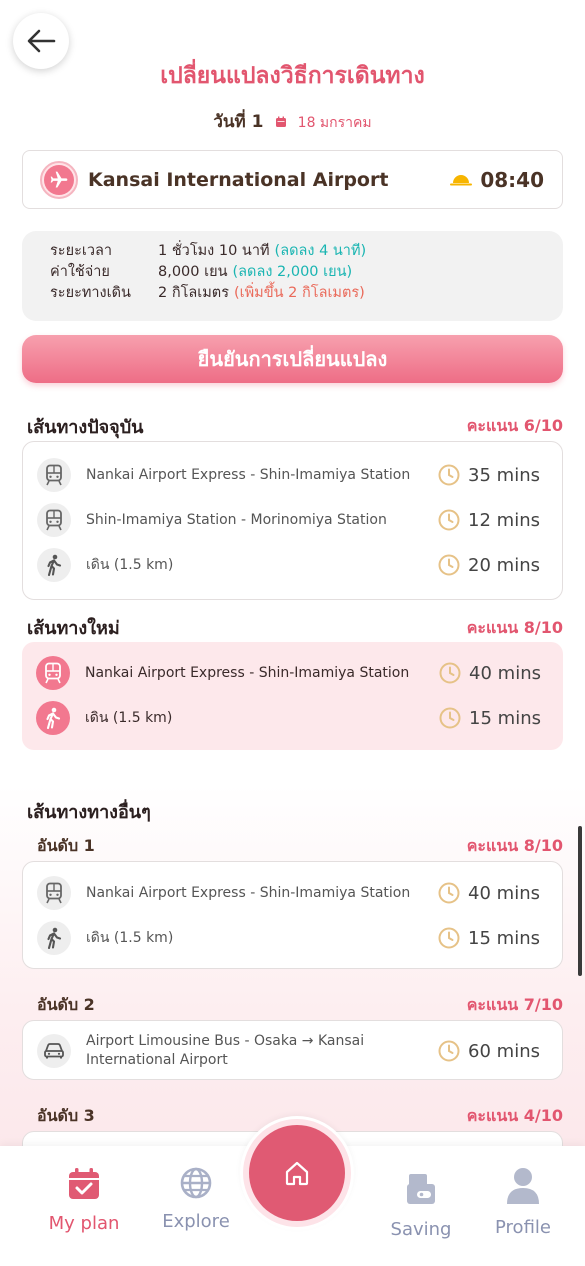 The height and width of the screenshot is (1266, 585). Describe the element at coordinates (194, 293) in the screenshot. I see `summary-value: 2 กิโลเมตร` at that location.